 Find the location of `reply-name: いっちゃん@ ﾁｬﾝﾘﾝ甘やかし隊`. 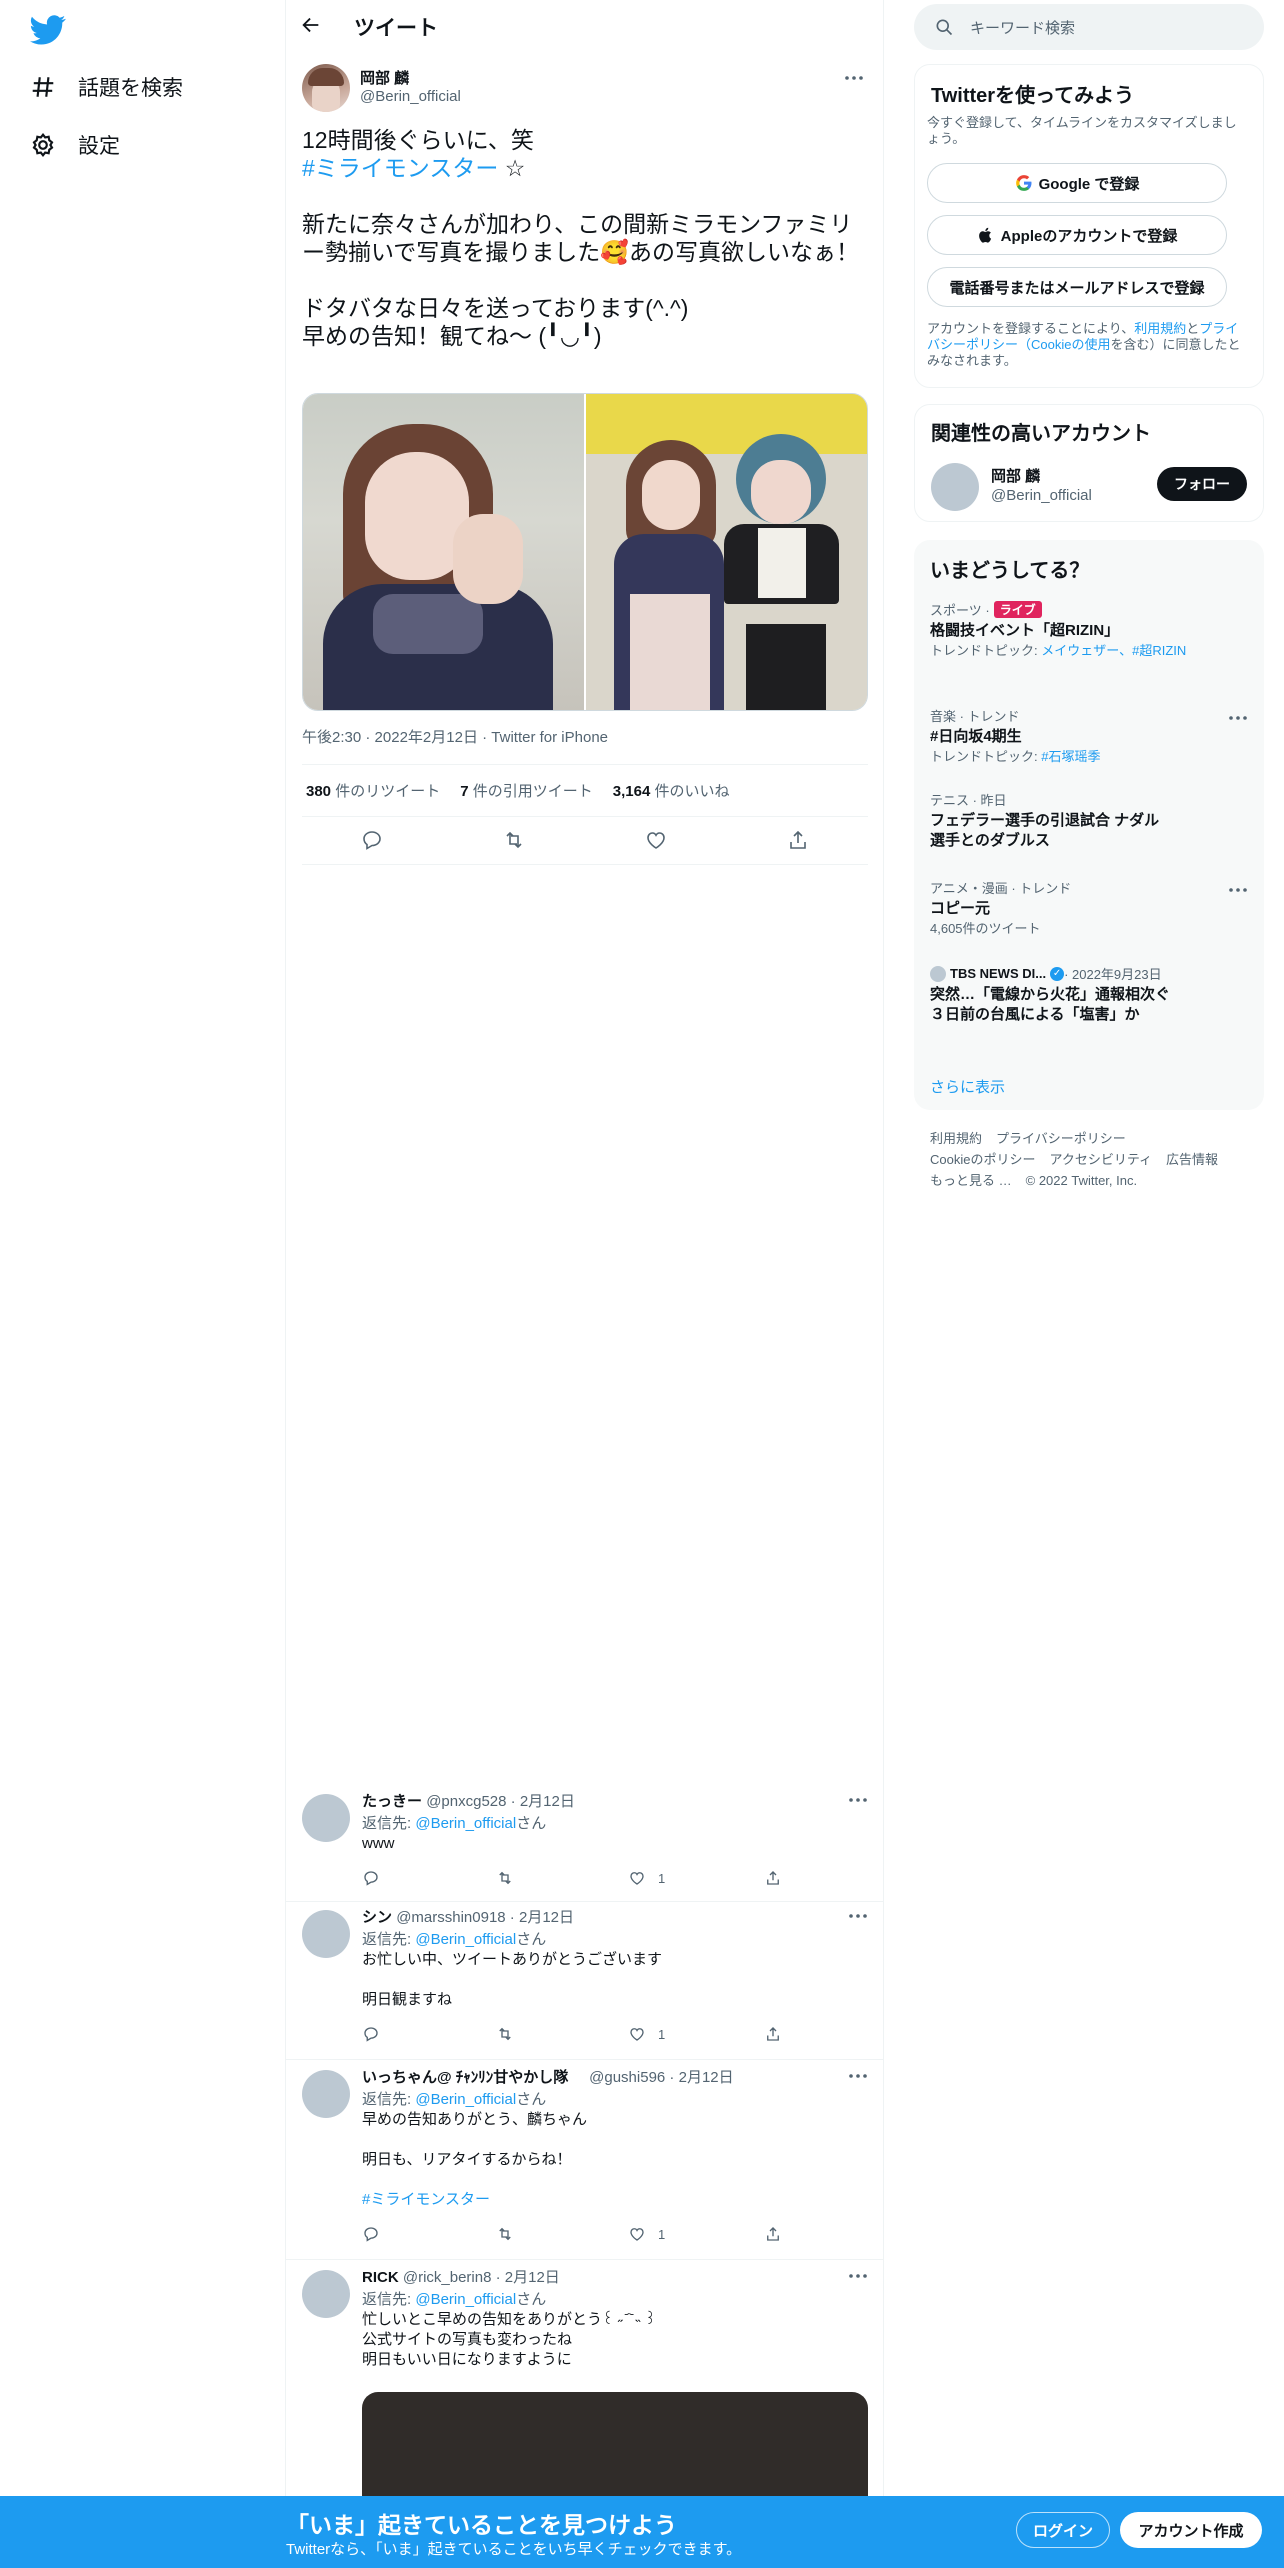

reply-name: いっちゃん@ ﾁｬﾝﾘﾝ甘やかし隊 is located at coordinates (465, 2077).